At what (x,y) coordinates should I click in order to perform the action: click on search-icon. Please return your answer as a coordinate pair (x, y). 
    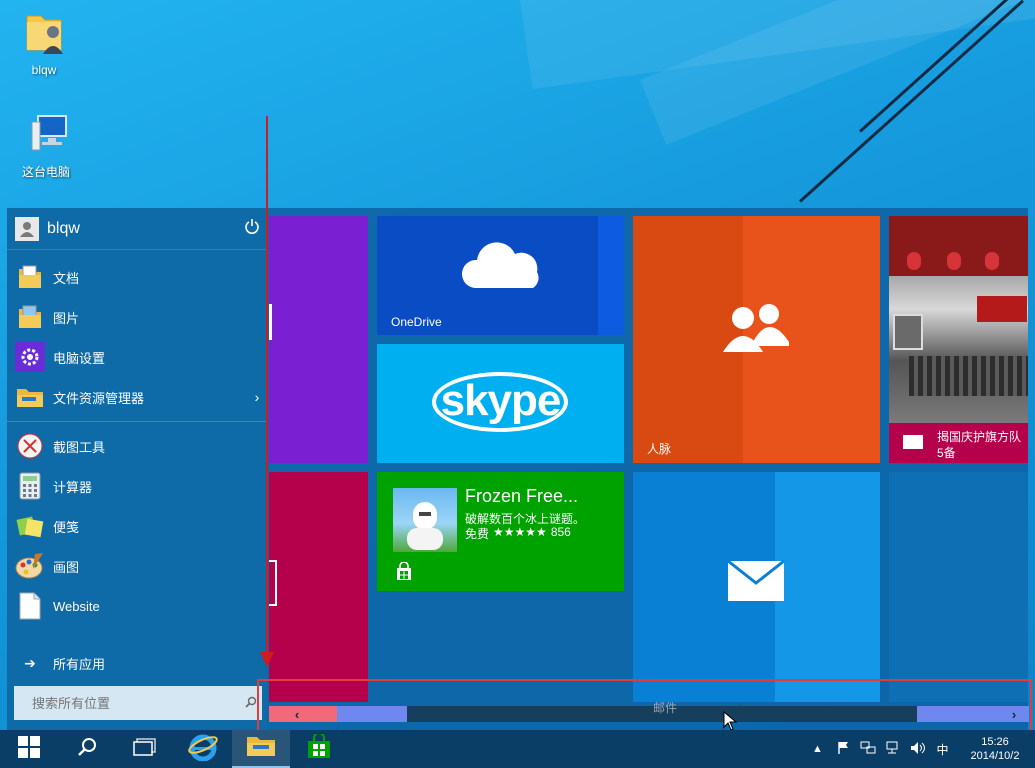
    Looking at the image, I should click on (87, 749).